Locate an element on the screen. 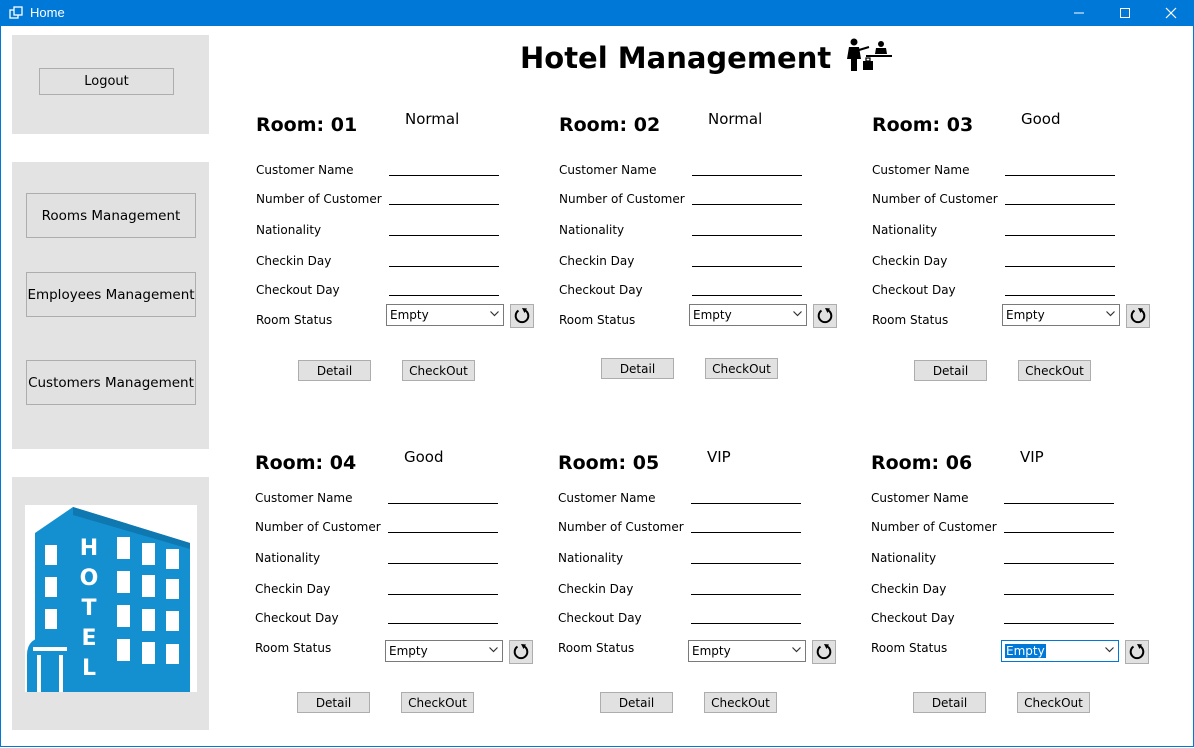 The image size is (1194, 748). logout-panel: Logout is located at coordinates (110, 84).